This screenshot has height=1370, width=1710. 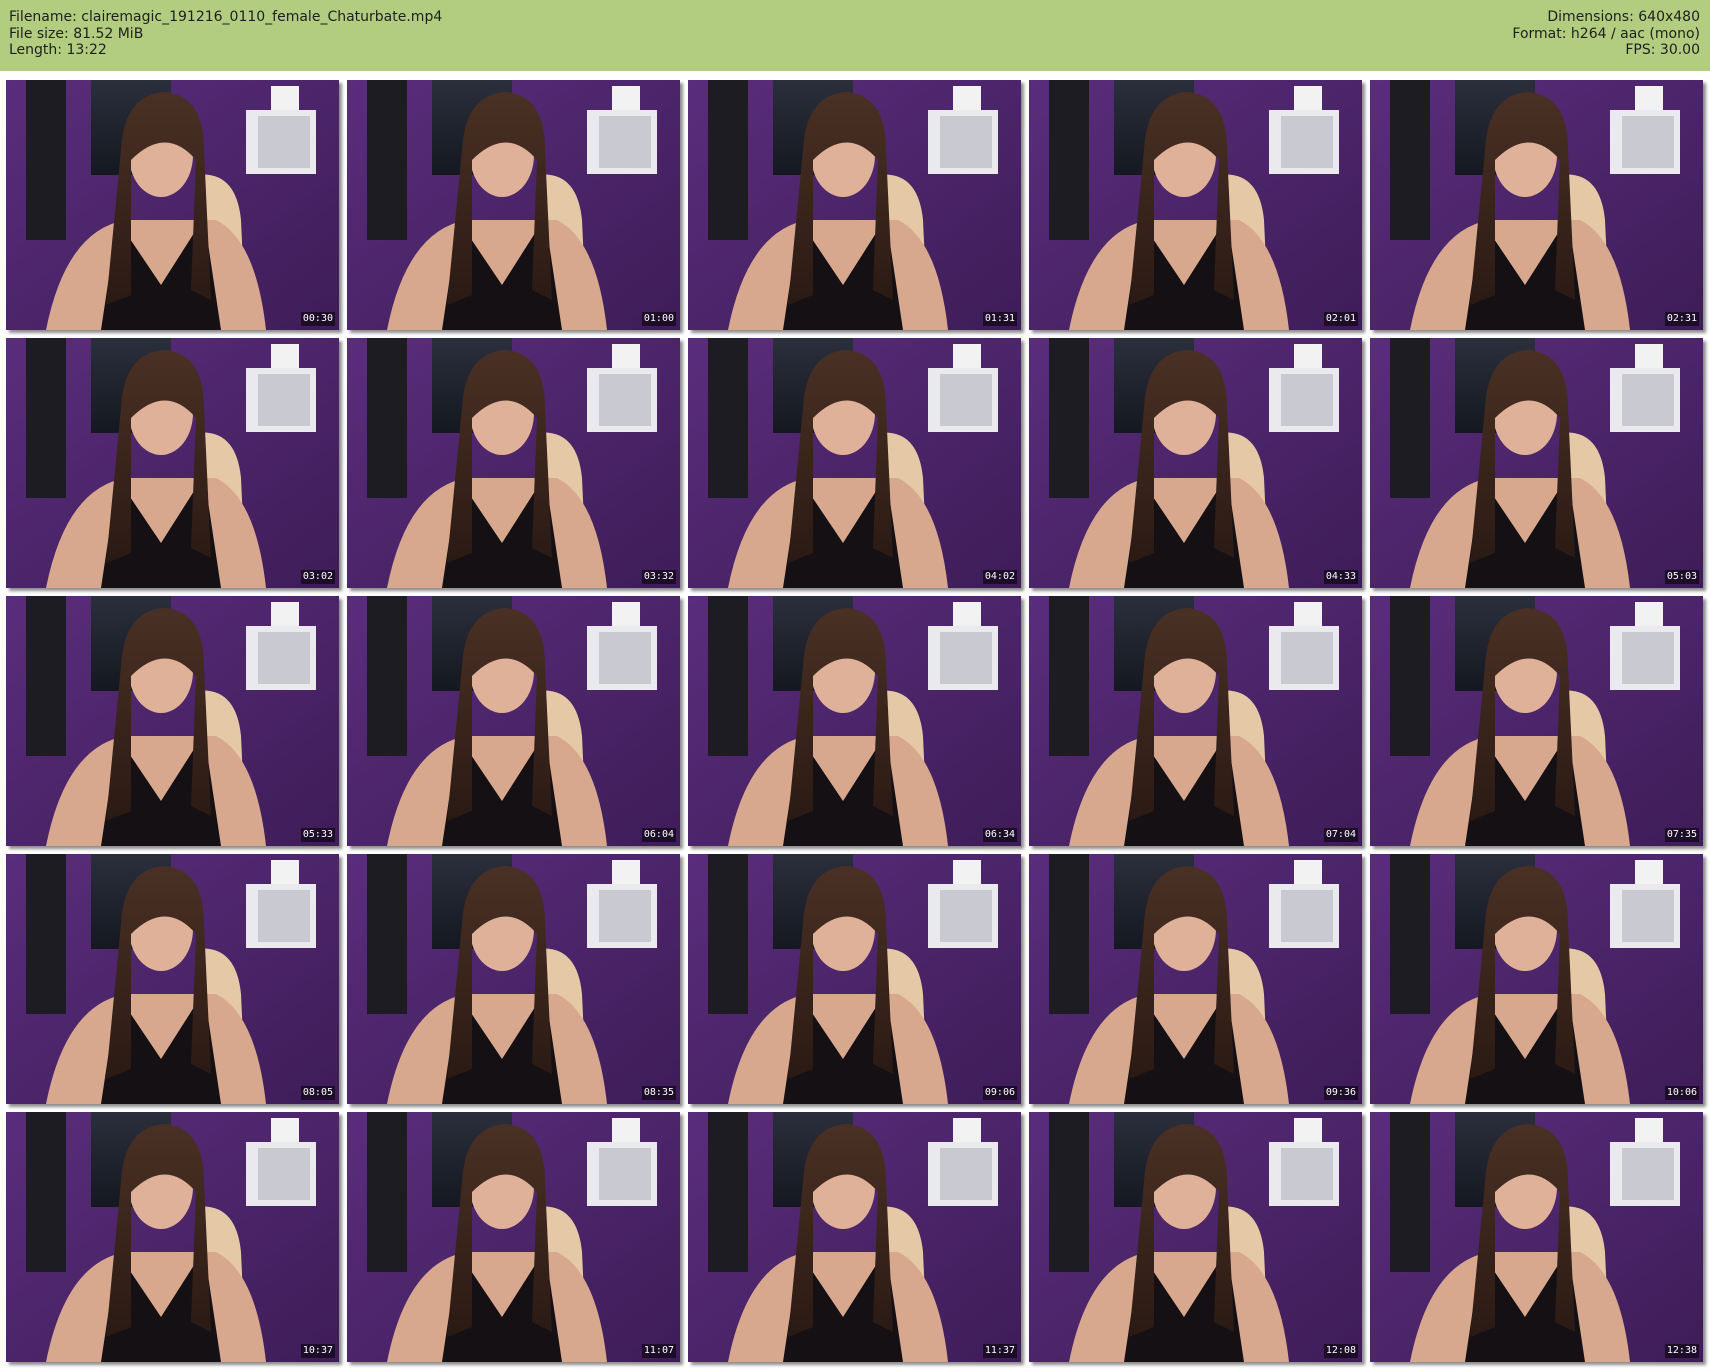 I want to click on video-thumbnail: 09:06, so click(x=854, y=979).